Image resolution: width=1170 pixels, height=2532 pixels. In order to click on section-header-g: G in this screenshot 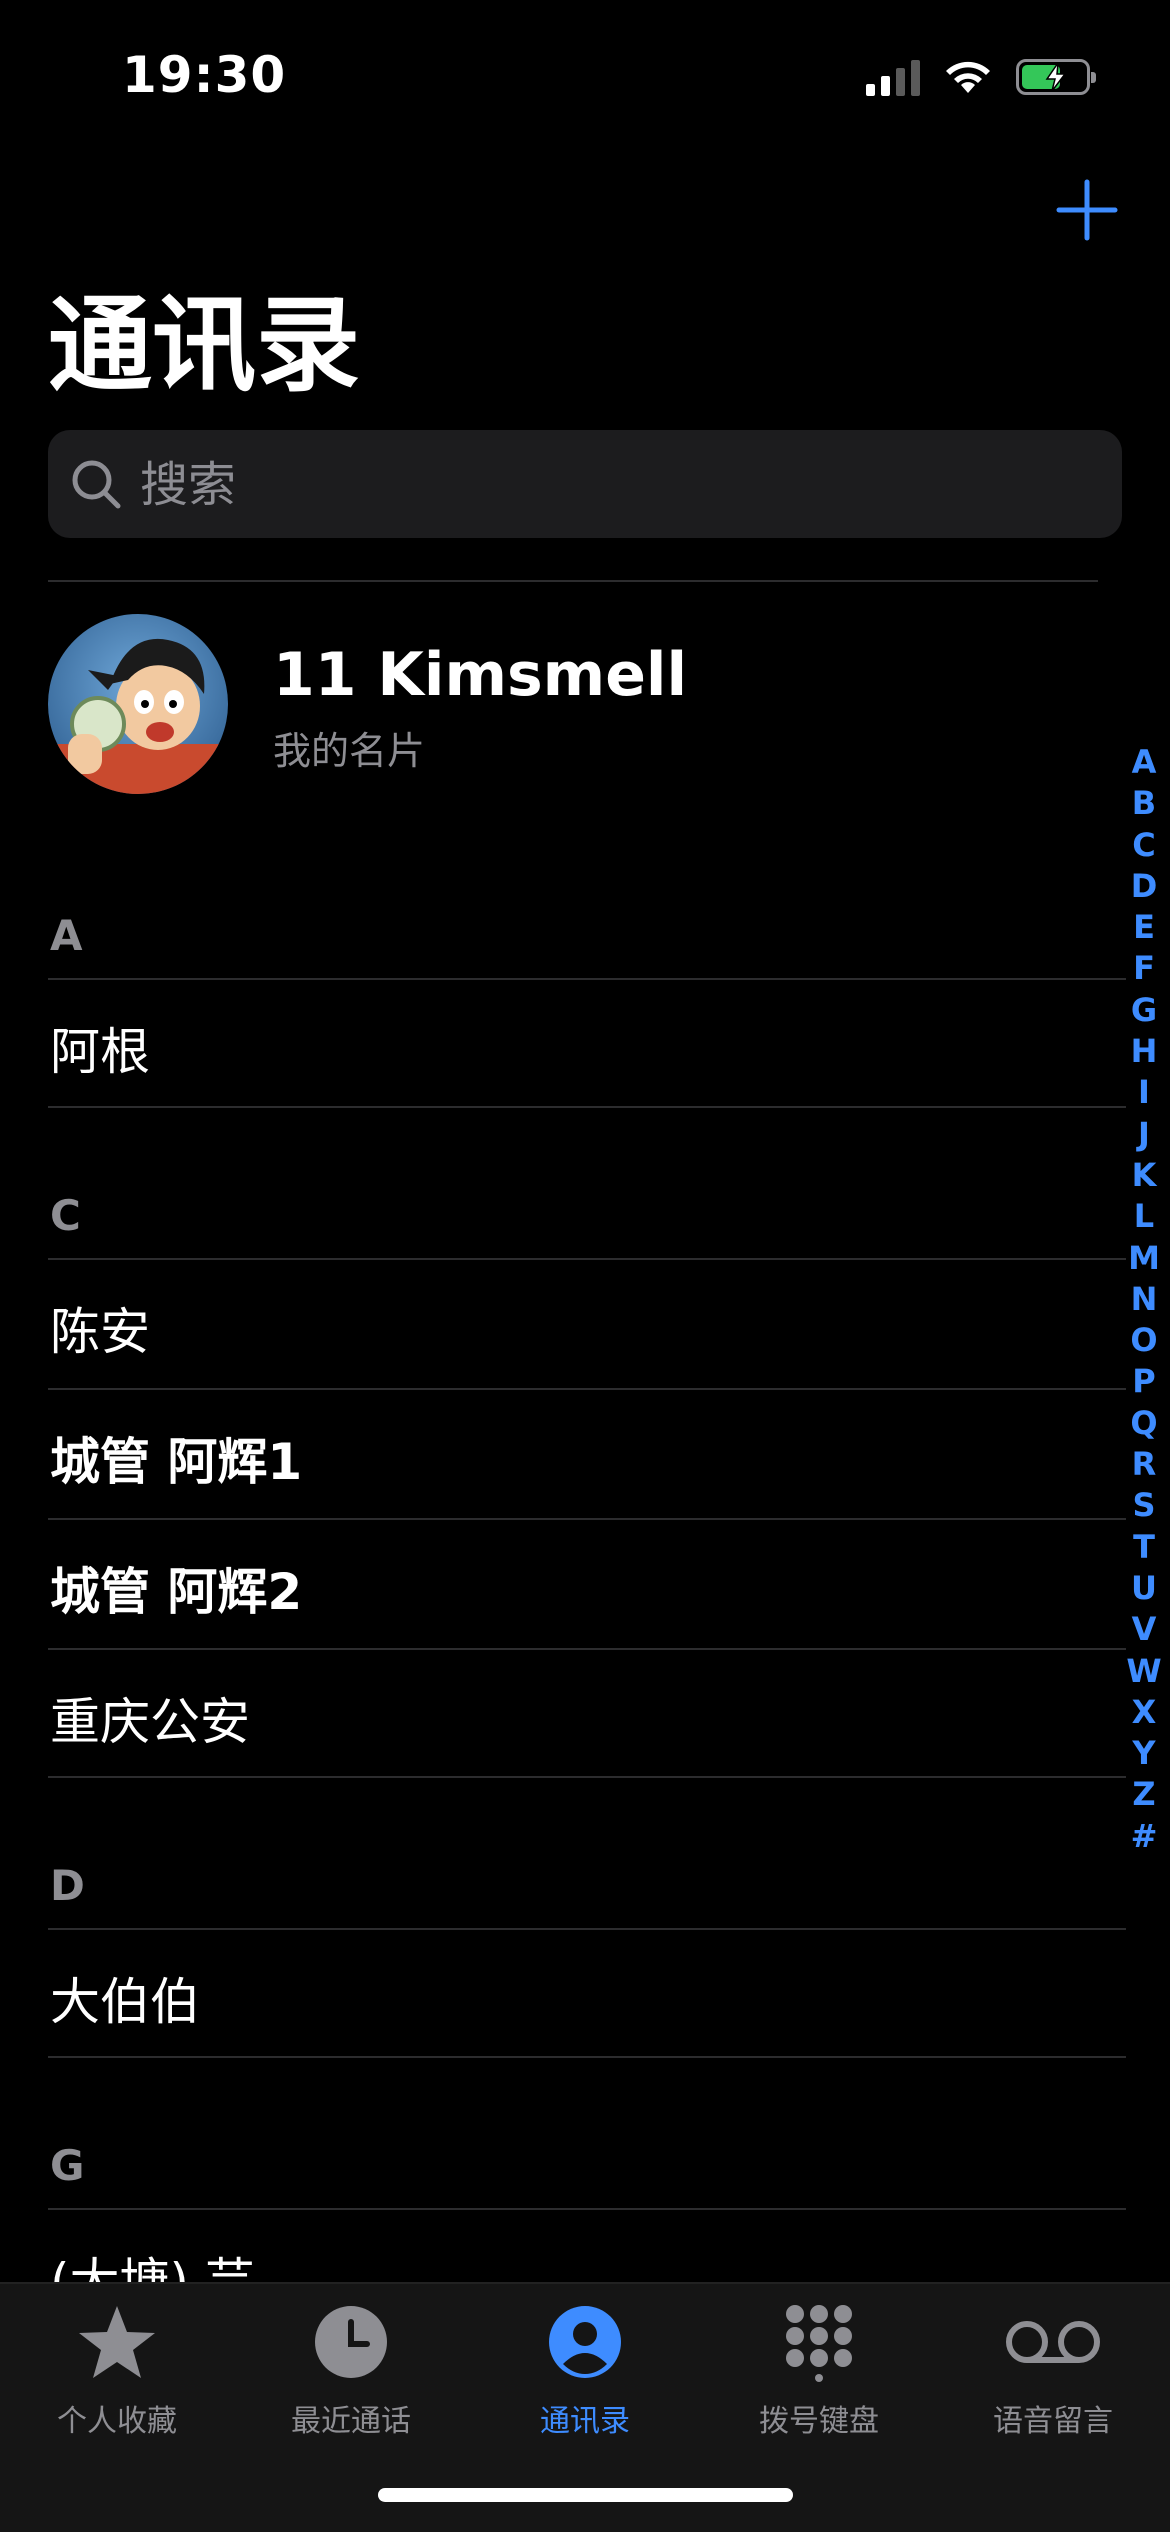, I will do `click(67, 2165)`.